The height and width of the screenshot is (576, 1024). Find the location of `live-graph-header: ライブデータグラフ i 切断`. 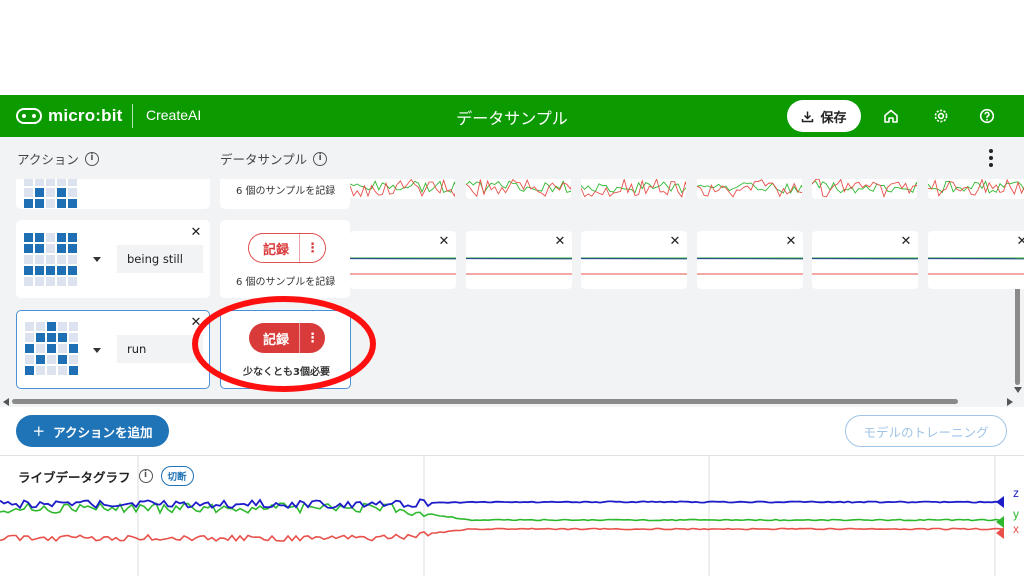

live-graph-header: ライブデータグラフ i 切断 is located at coordinates (106, 476).